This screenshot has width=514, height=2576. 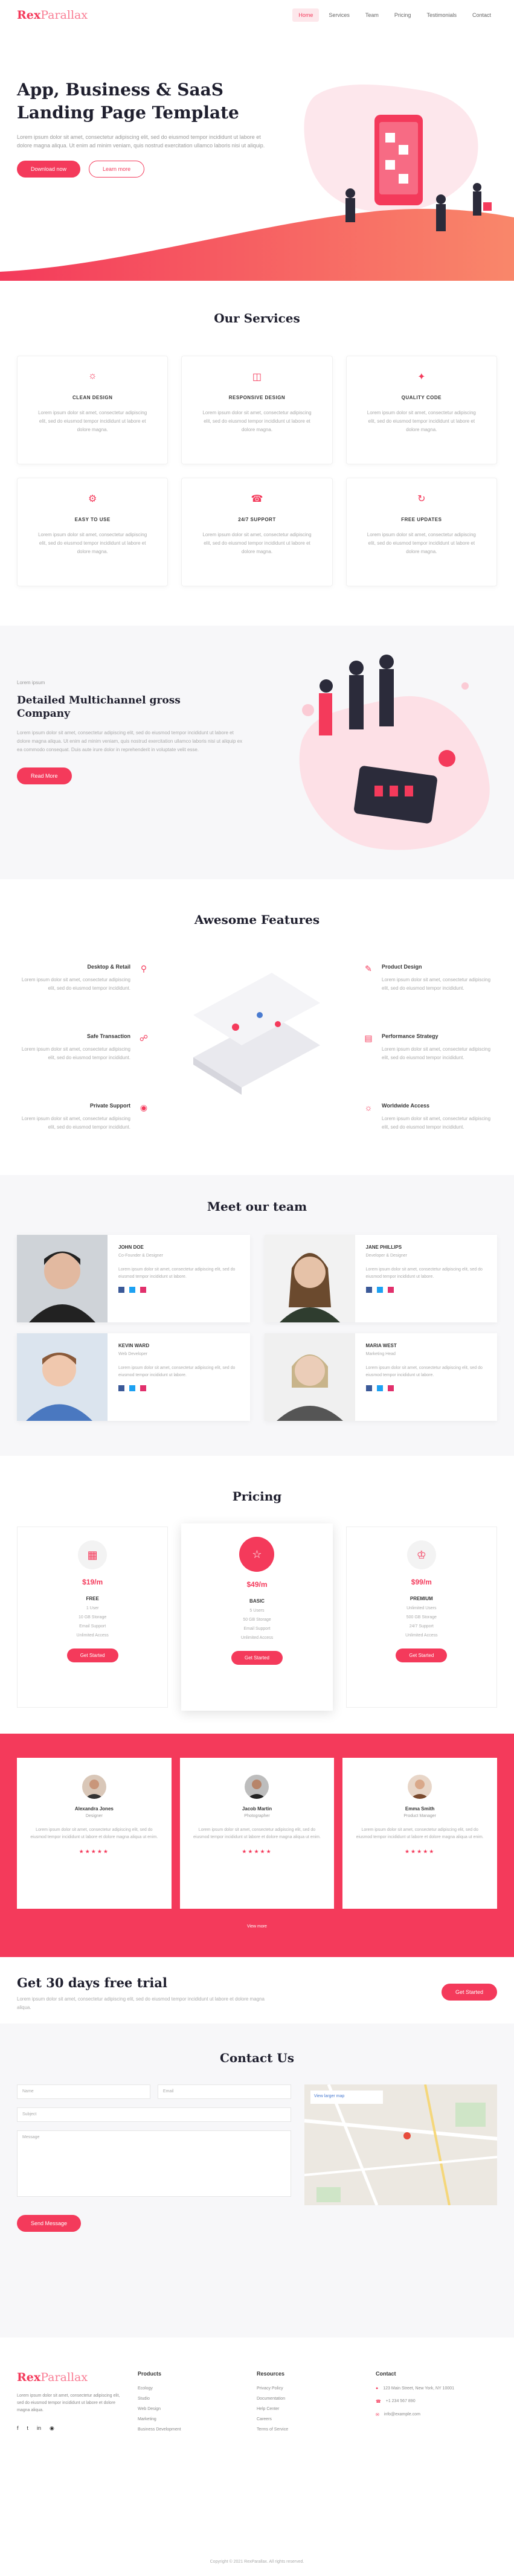 I want to click on plan-price: $19/m, so click(x=92, y=1582).